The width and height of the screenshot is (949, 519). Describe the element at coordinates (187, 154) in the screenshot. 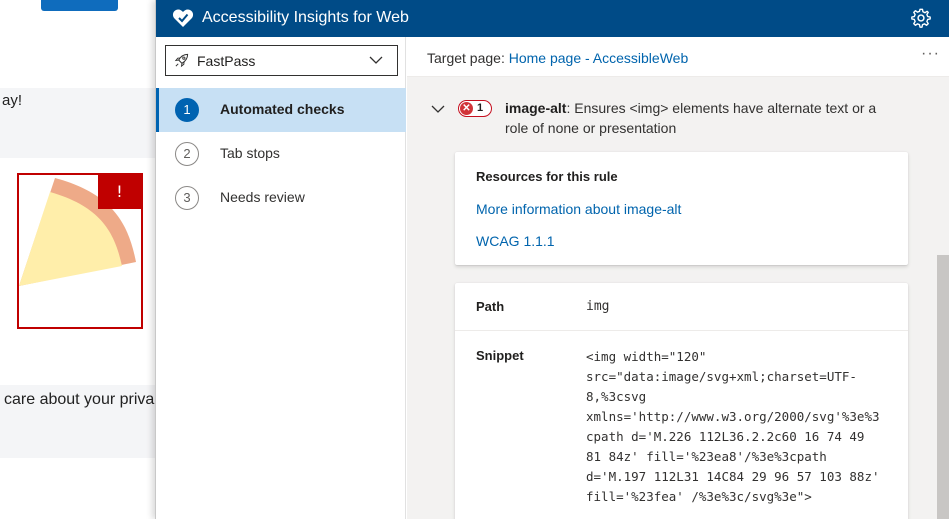

I see `step-number: 2` at that location.